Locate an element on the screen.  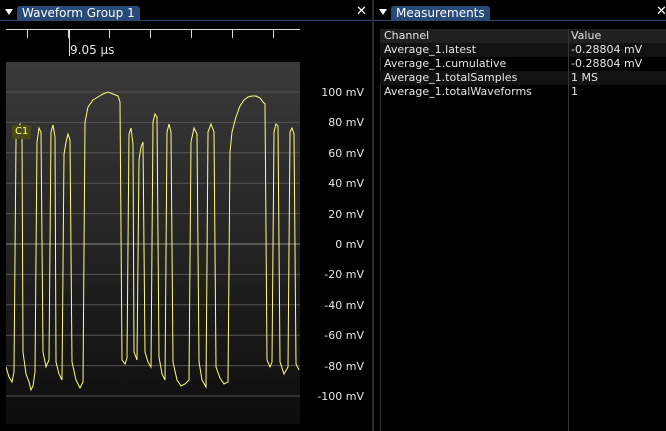
y-axis-label: -100 mV is located at coordinates (340, 396).